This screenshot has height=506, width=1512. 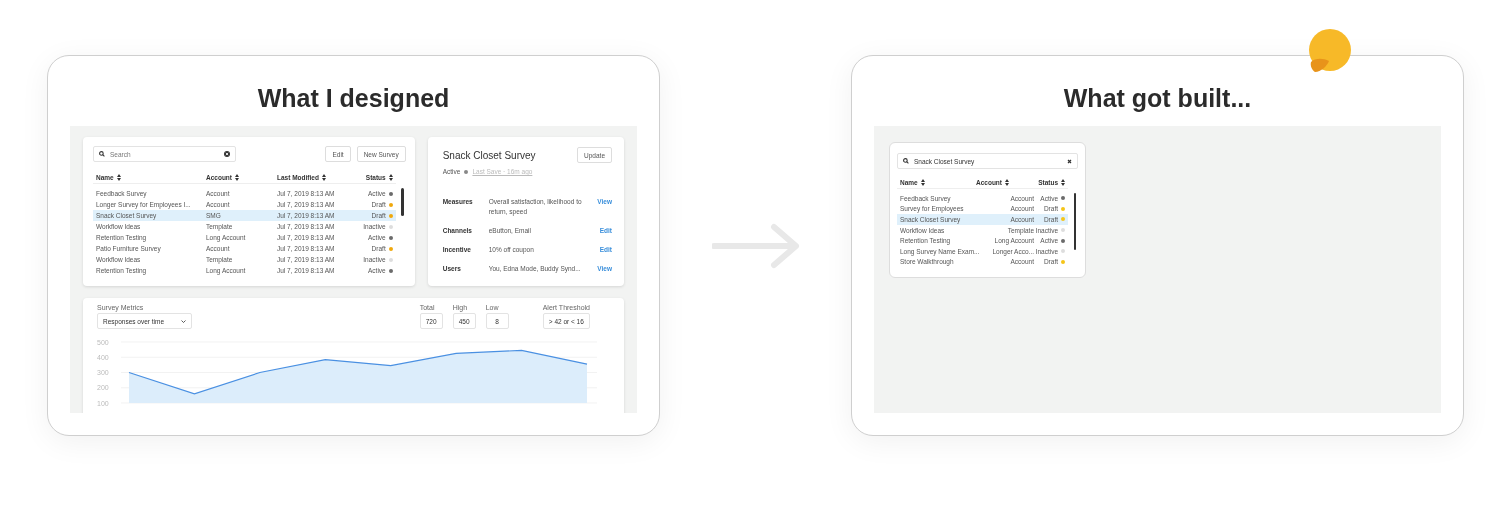 I want to click on survey-title: Snack Closet Survey, so click(x=489, y=155).